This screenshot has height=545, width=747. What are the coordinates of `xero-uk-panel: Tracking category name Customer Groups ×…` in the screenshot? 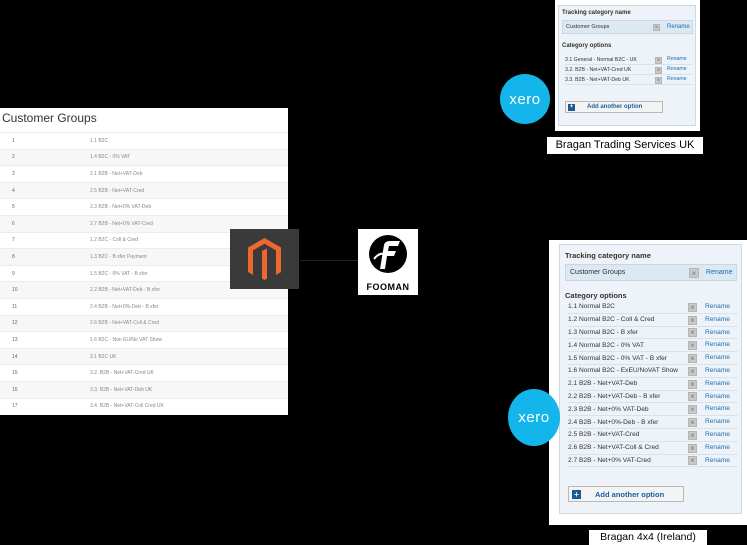 It's located at (627, 65).